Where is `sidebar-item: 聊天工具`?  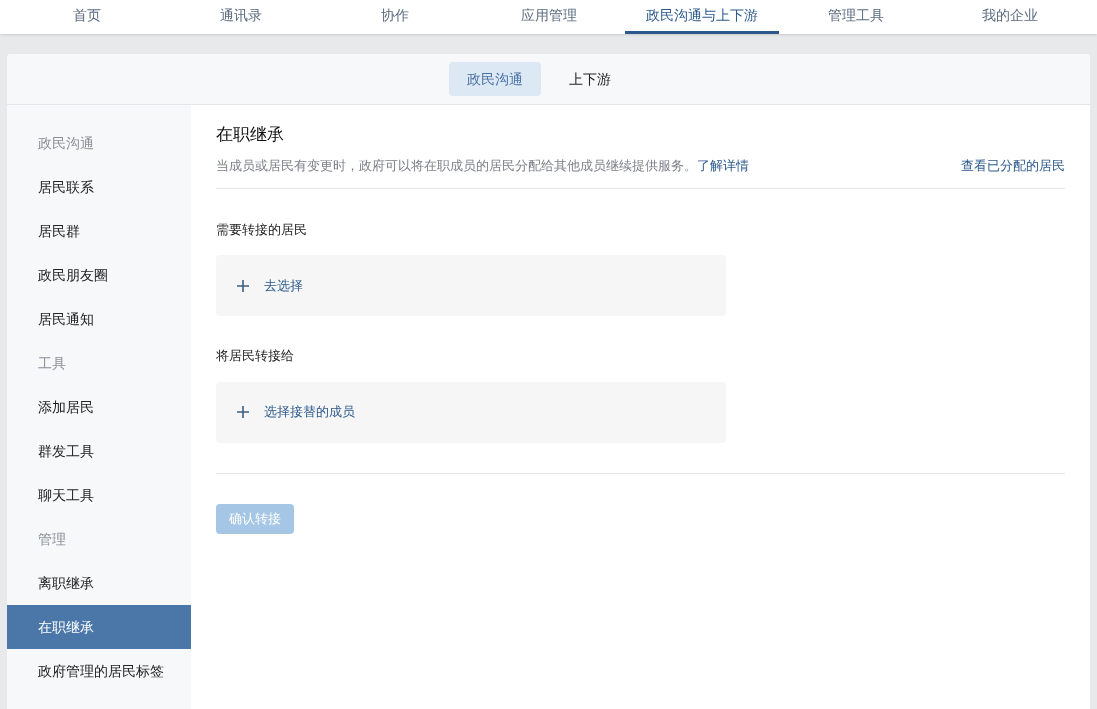
sidebar-item: 聊天工具 is located at coordinates (99, 495).